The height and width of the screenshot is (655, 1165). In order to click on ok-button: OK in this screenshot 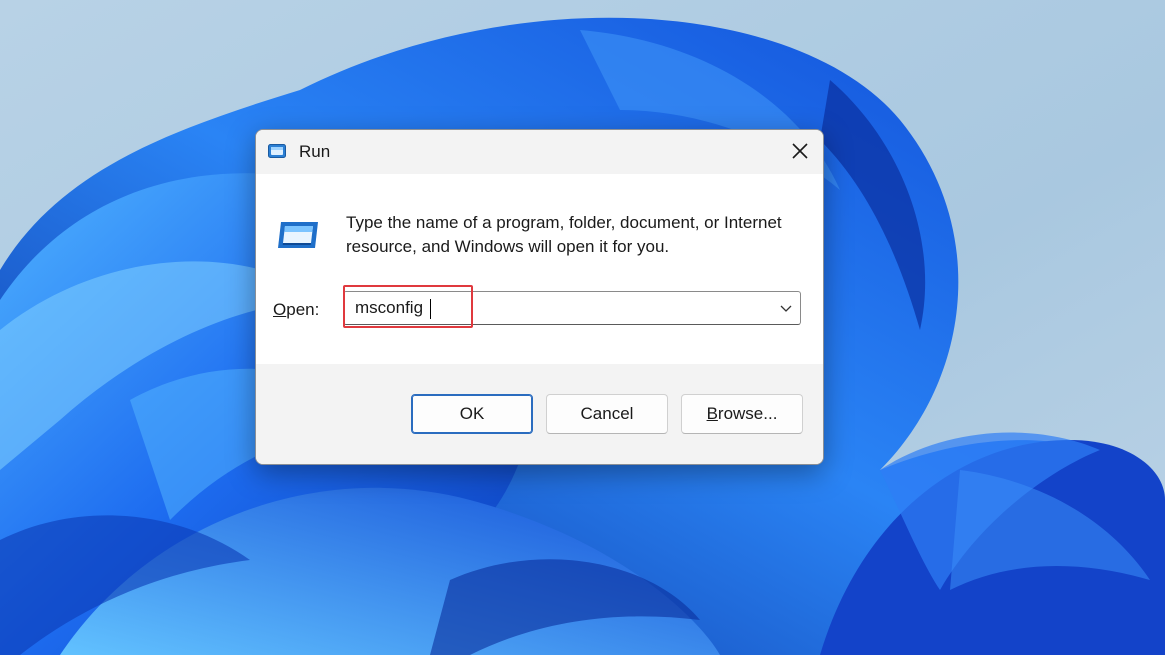, I will do `click(472, 414)`.